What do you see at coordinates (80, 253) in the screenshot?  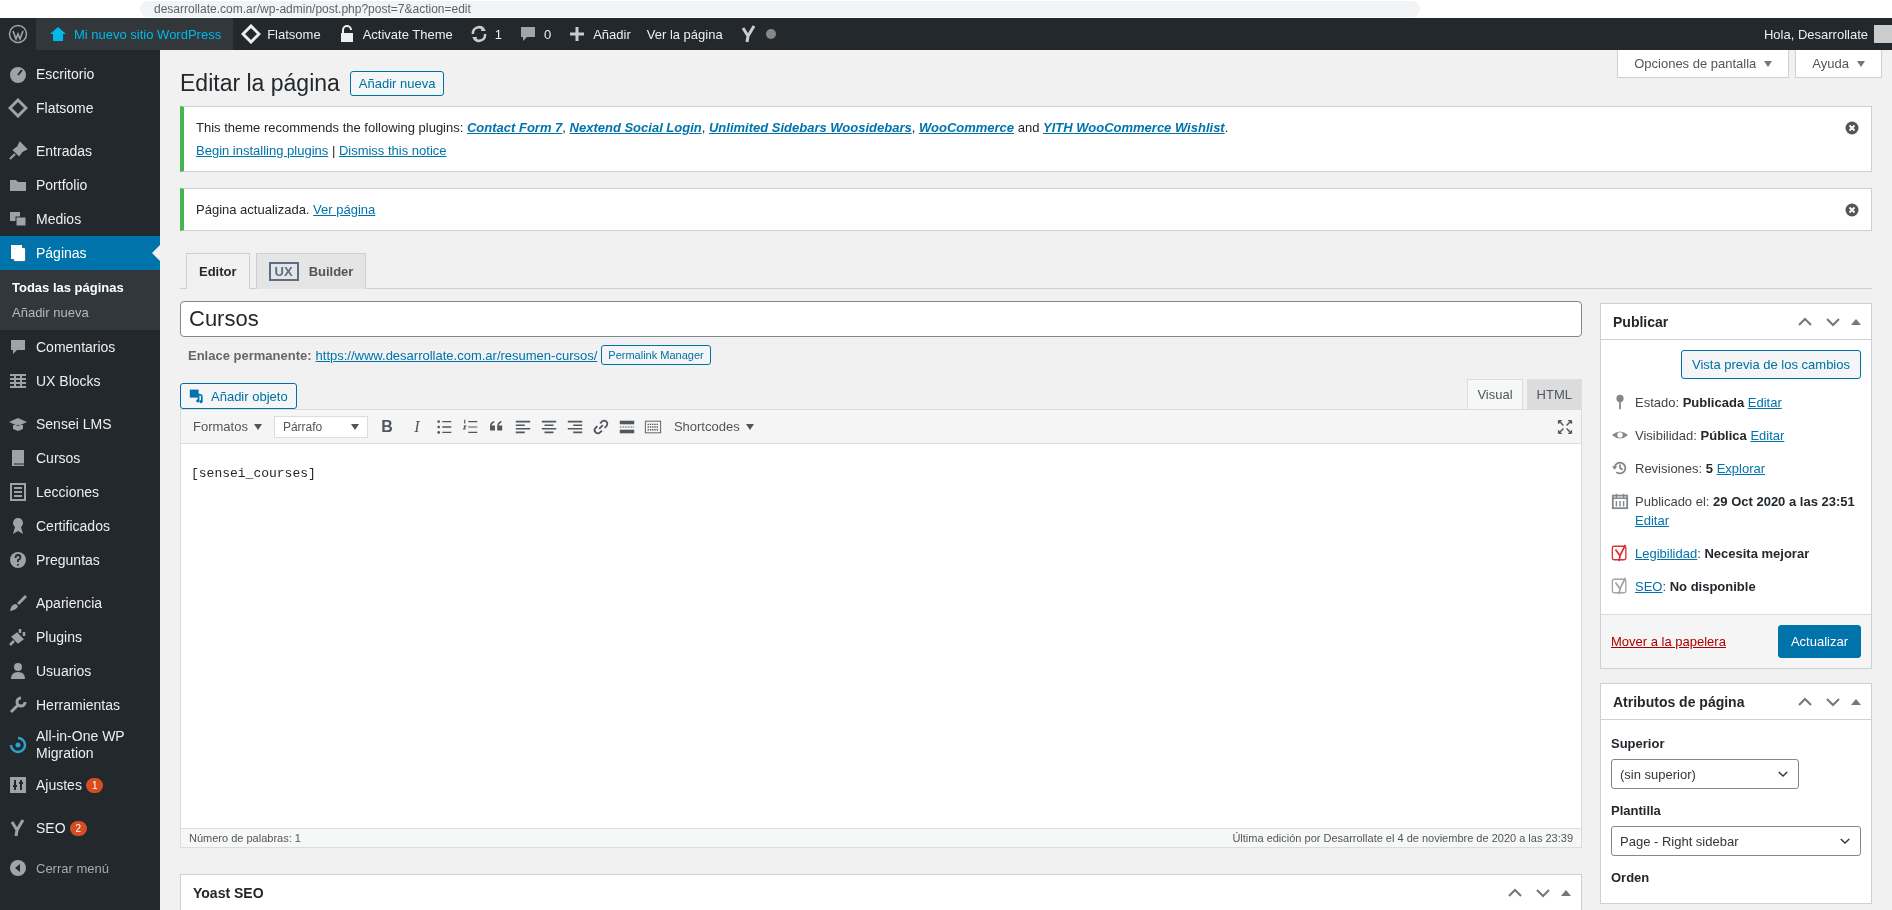 I see `menu-item: Páginas` at bounding box center [80, 253].